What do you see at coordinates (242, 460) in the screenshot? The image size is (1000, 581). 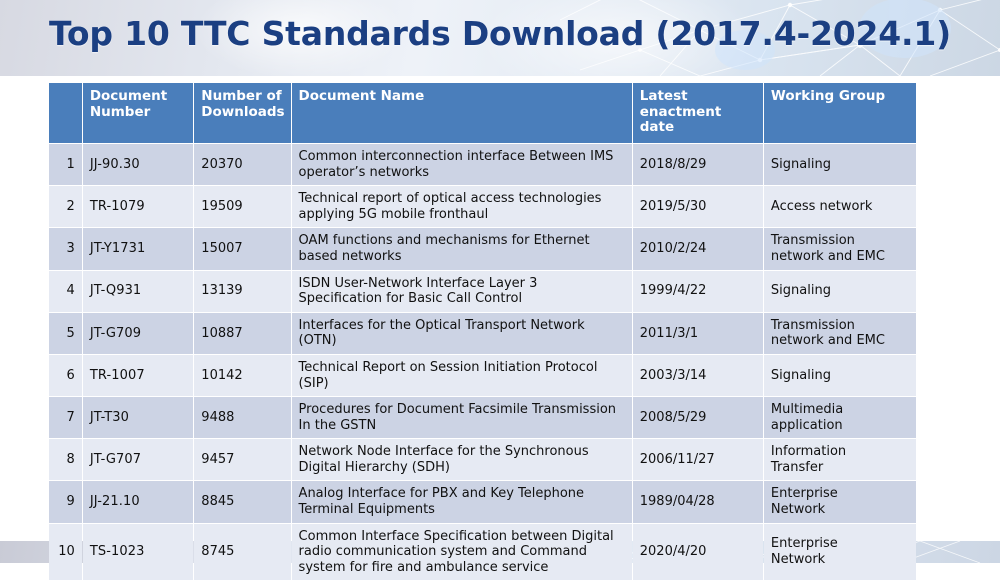 I see `table-cell-downloads: 9457` at bounding box center [242, 460].